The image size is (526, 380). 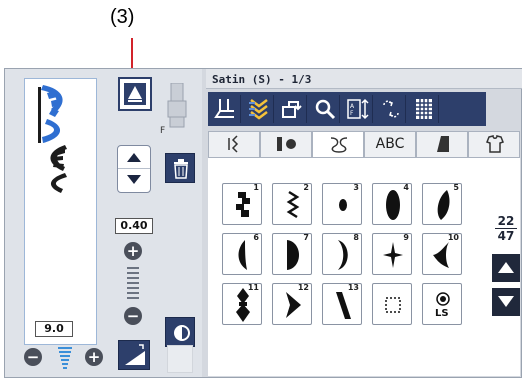 What do you see at coordinates (180, 359) in the screenshot?
I see `disabled-button` at bounding box center [180, 359].